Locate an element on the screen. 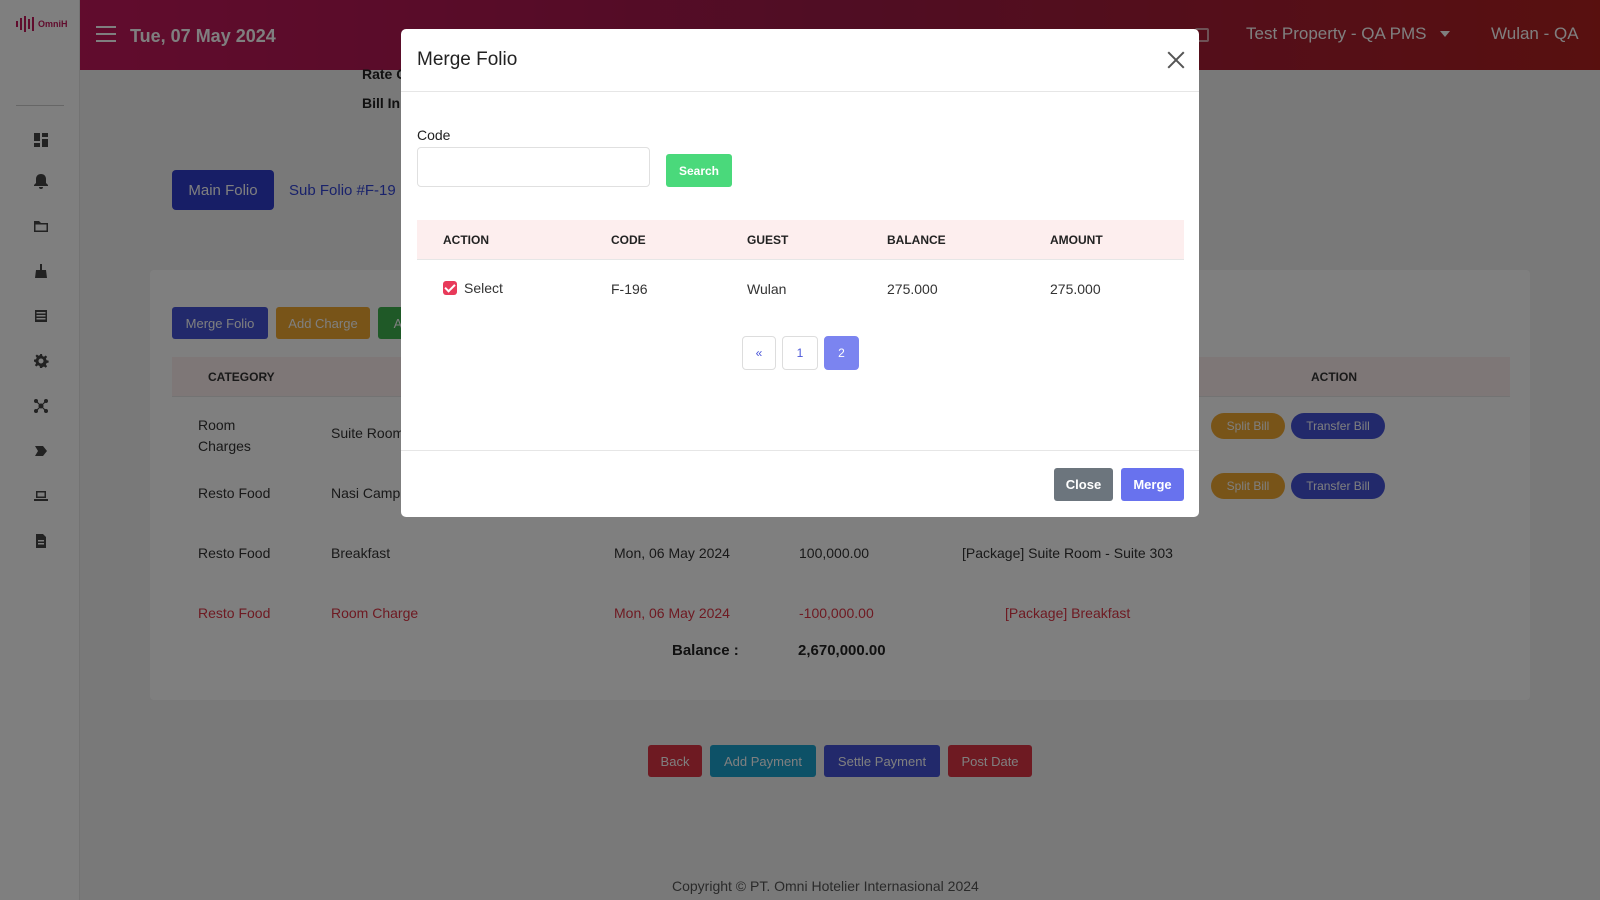  close-icon is located at coordinates (1176, 60).